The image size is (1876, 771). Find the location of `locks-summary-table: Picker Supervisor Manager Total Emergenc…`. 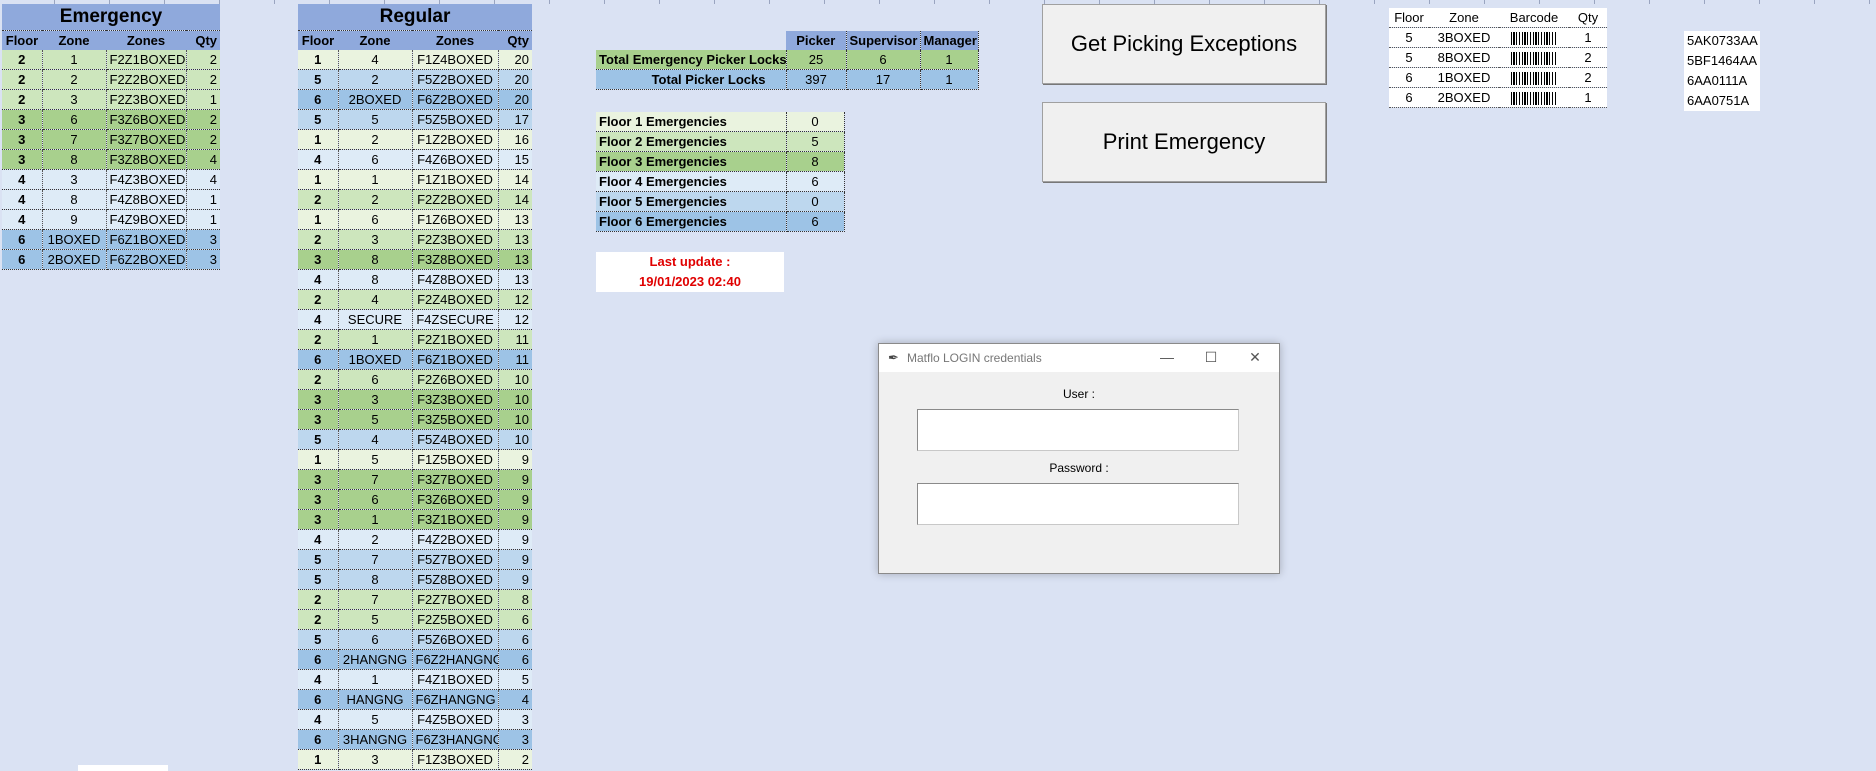

locks-summary-table: Picker Supervisor Manager Total Emergenc… is located at coordinates (787, 60).